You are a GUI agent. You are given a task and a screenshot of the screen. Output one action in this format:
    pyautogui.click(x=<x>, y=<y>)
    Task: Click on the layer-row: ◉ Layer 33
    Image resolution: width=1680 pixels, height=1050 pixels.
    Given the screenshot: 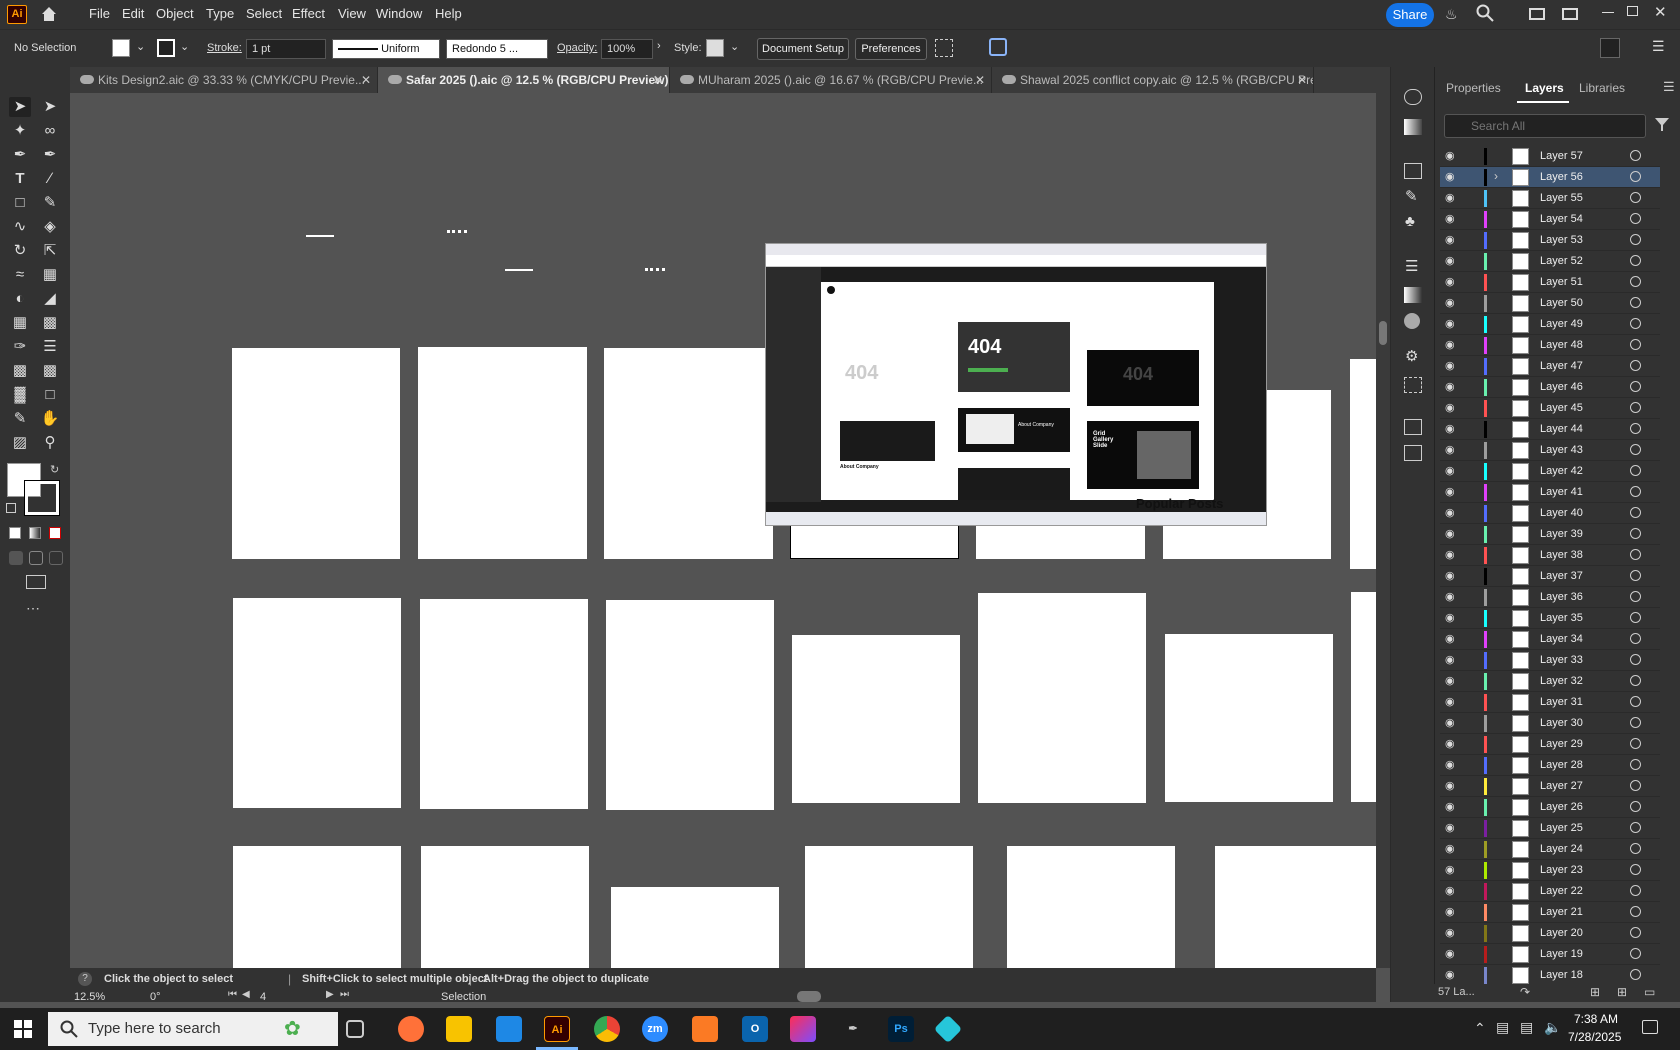 What is the action you would take?
    pyautogui.click(x=1550, y=660)
    